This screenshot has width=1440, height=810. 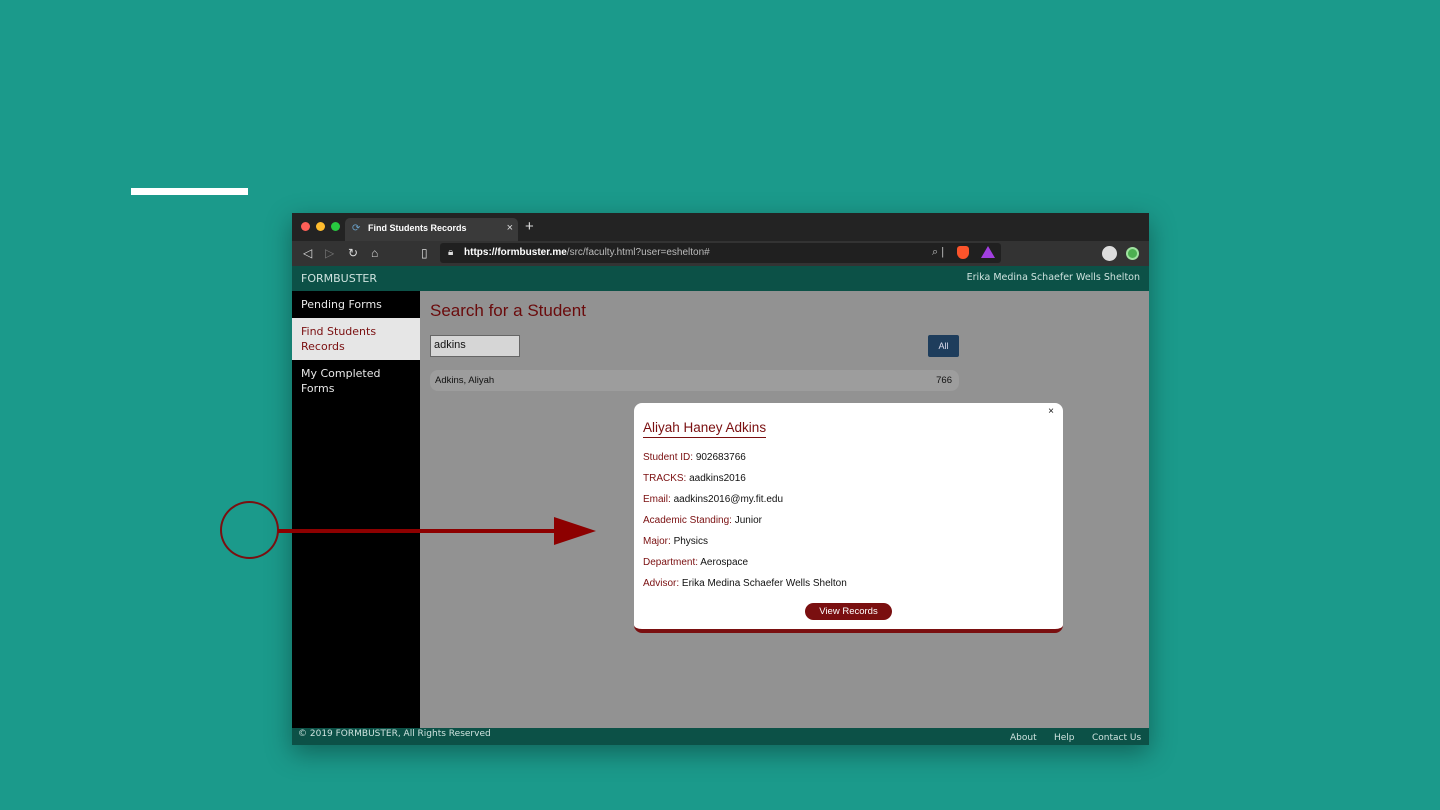 I want to click on lock-icon: 🔒︎, so click(x=451, y=252).